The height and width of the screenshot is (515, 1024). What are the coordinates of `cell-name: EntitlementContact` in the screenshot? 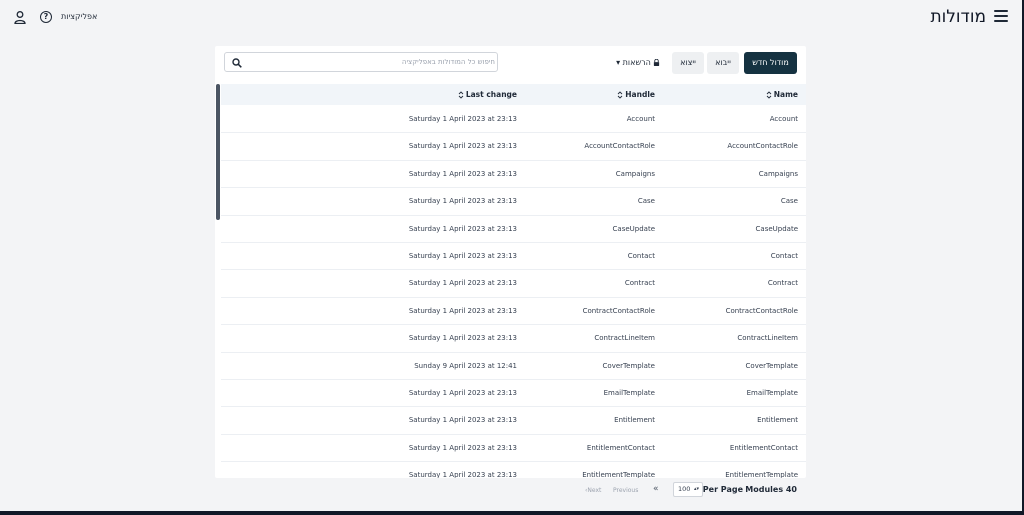 It's located at (763, 447).